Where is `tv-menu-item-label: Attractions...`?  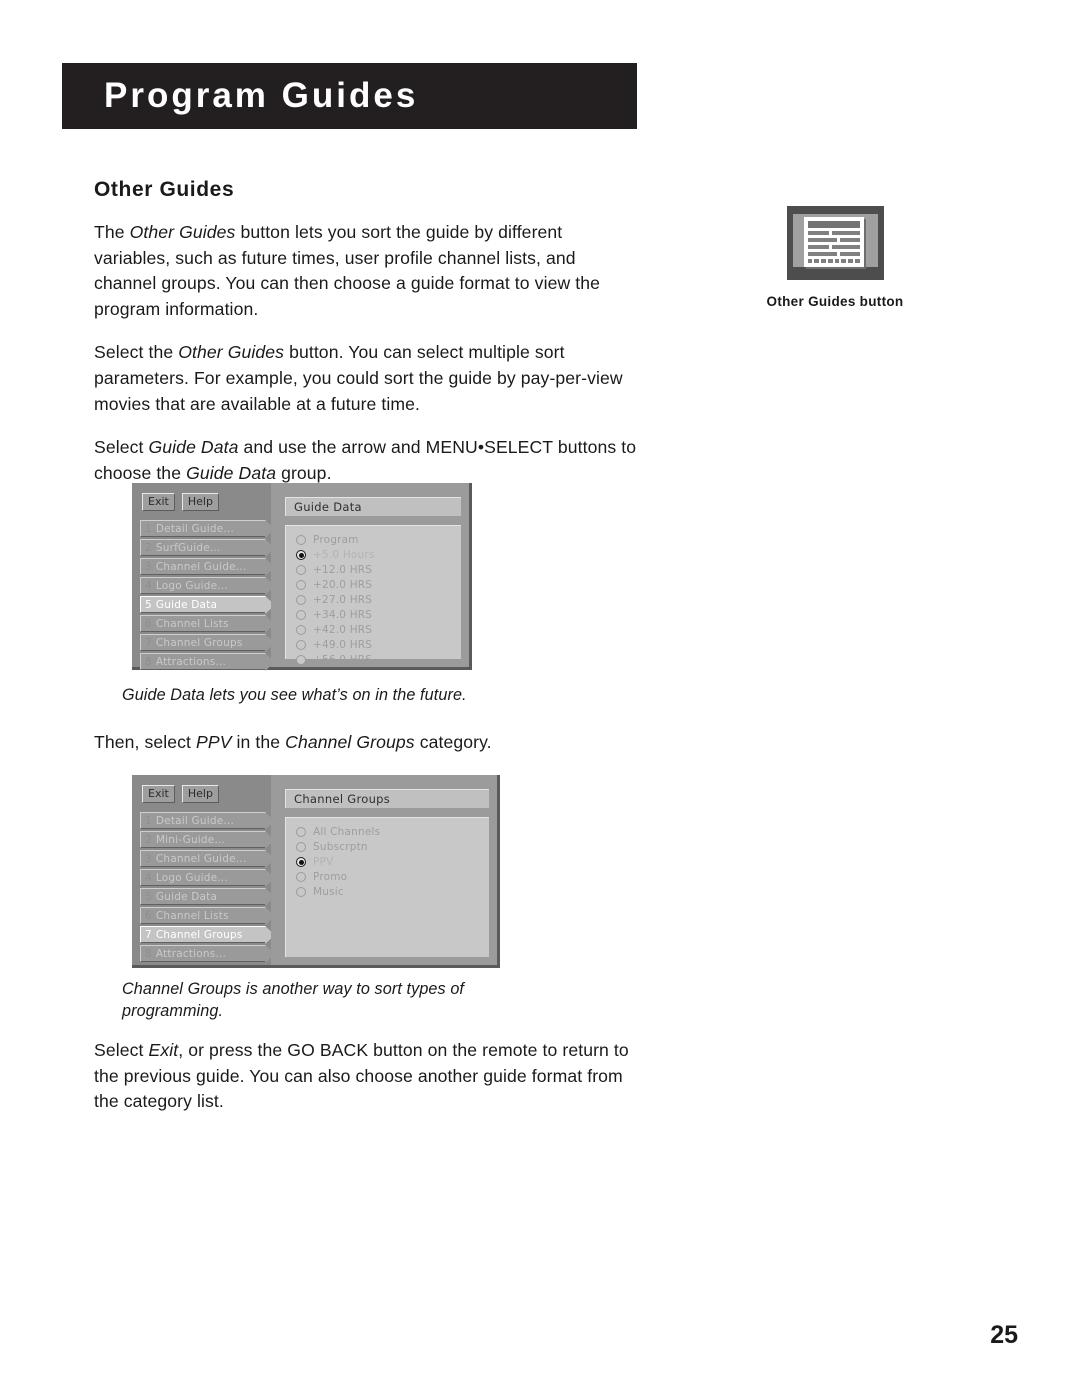
tv-menu-item-label: Attractions... is located at coordinates (191, 661).